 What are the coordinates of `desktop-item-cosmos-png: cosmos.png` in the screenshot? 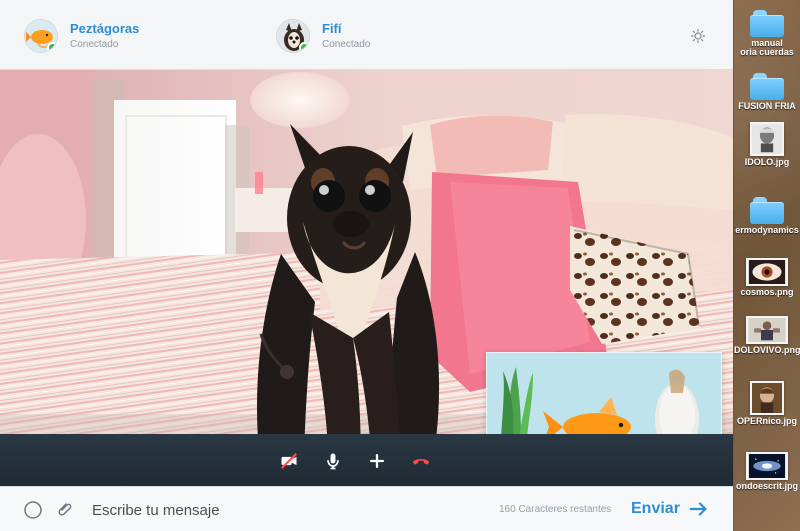 It's located at (767, 277).